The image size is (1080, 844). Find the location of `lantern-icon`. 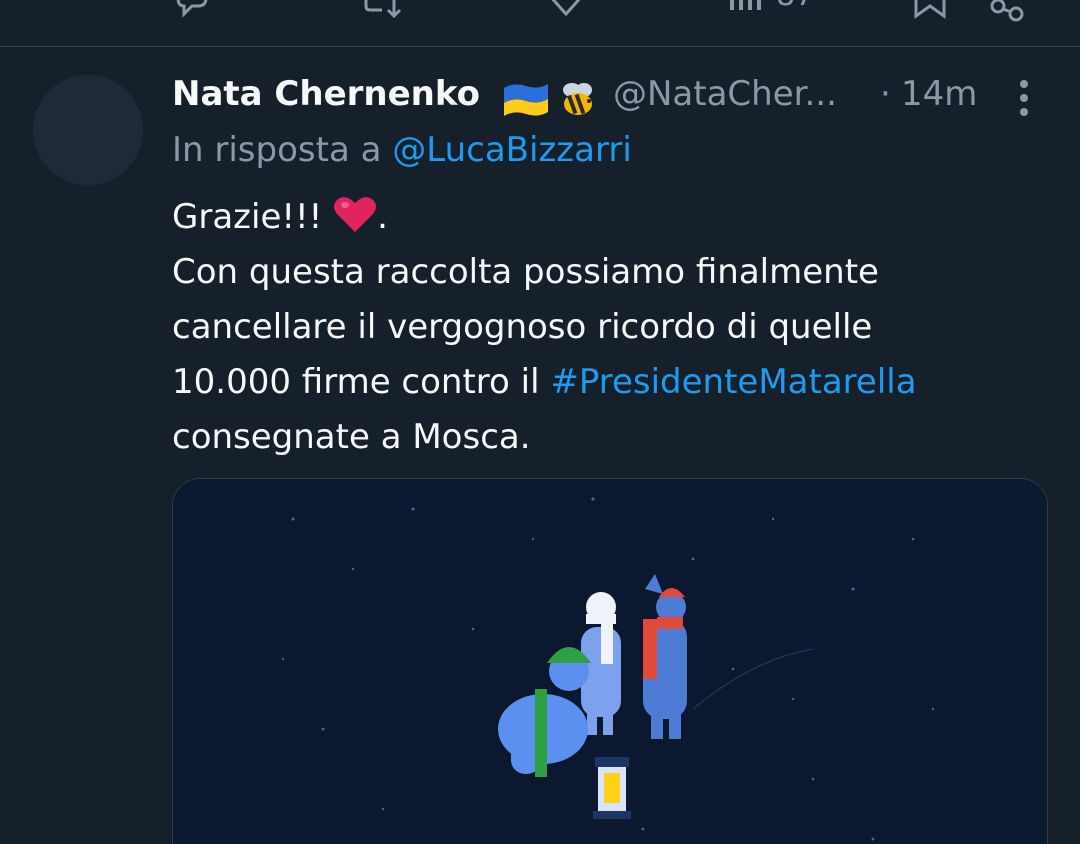

lantern-icon is located at coordinates (612, 788).